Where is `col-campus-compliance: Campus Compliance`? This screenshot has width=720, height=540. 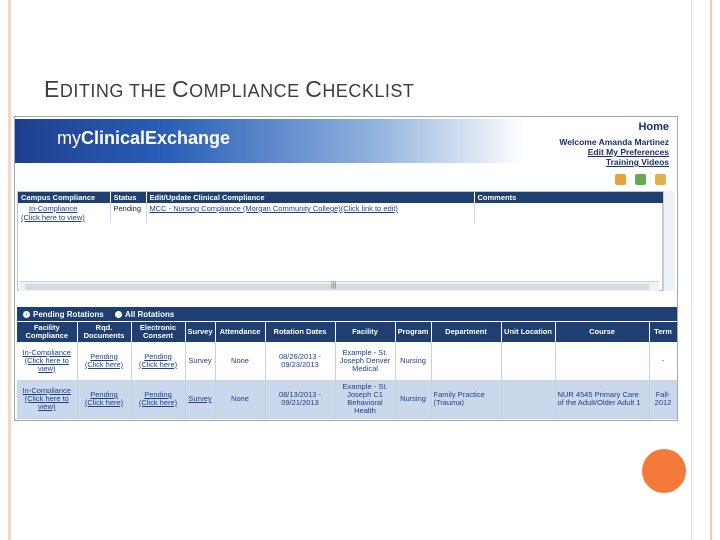
col-campus-compliance: Campus Compliance is located at coordinates (64, 197).